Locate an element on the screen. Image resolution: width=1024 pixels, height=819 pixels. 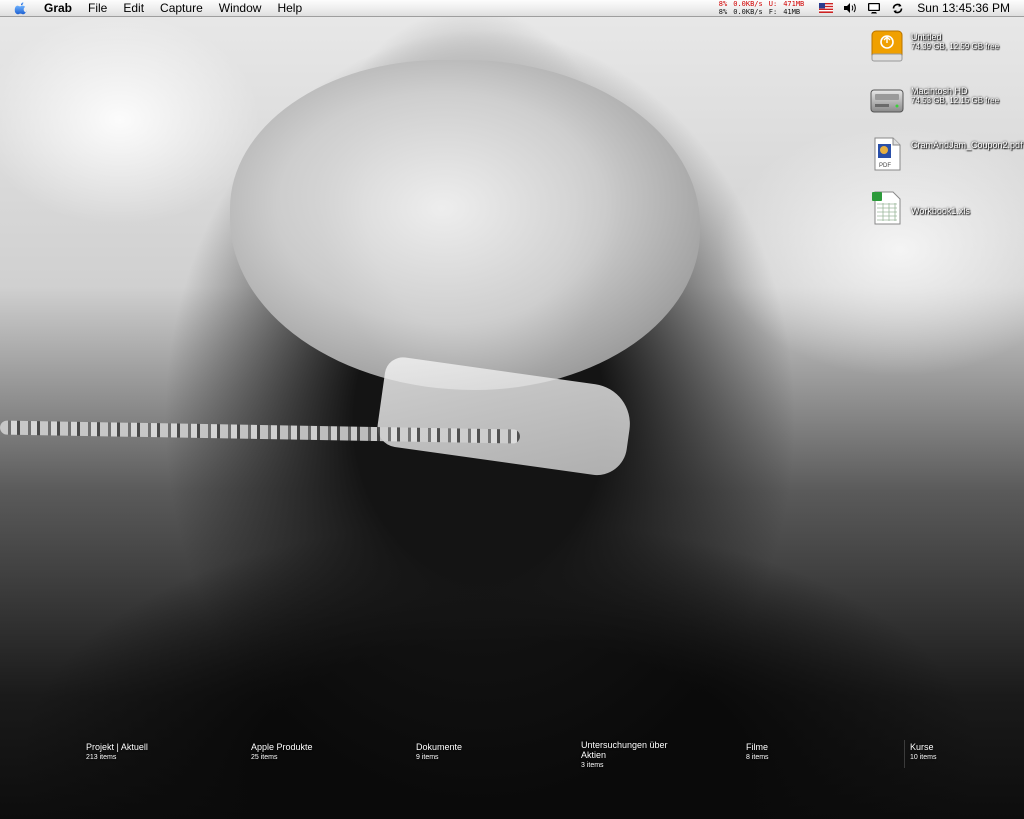
external-drive-icon is located at coordinates (887, 46).